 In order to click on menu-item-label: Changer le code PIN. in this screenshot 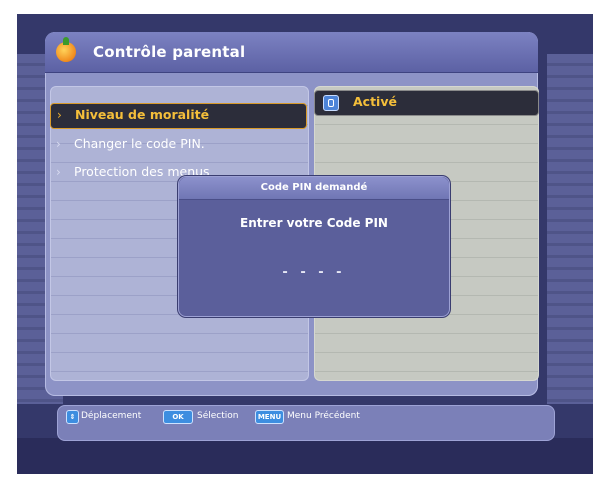, I will do `click(139, 143)`.